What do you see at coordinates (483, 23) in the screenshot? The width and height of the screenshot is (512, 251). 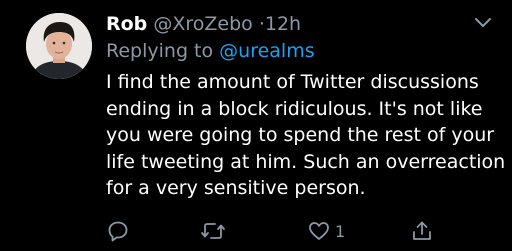 I see `chevron-down-icon` at bounding box center [483, 23].